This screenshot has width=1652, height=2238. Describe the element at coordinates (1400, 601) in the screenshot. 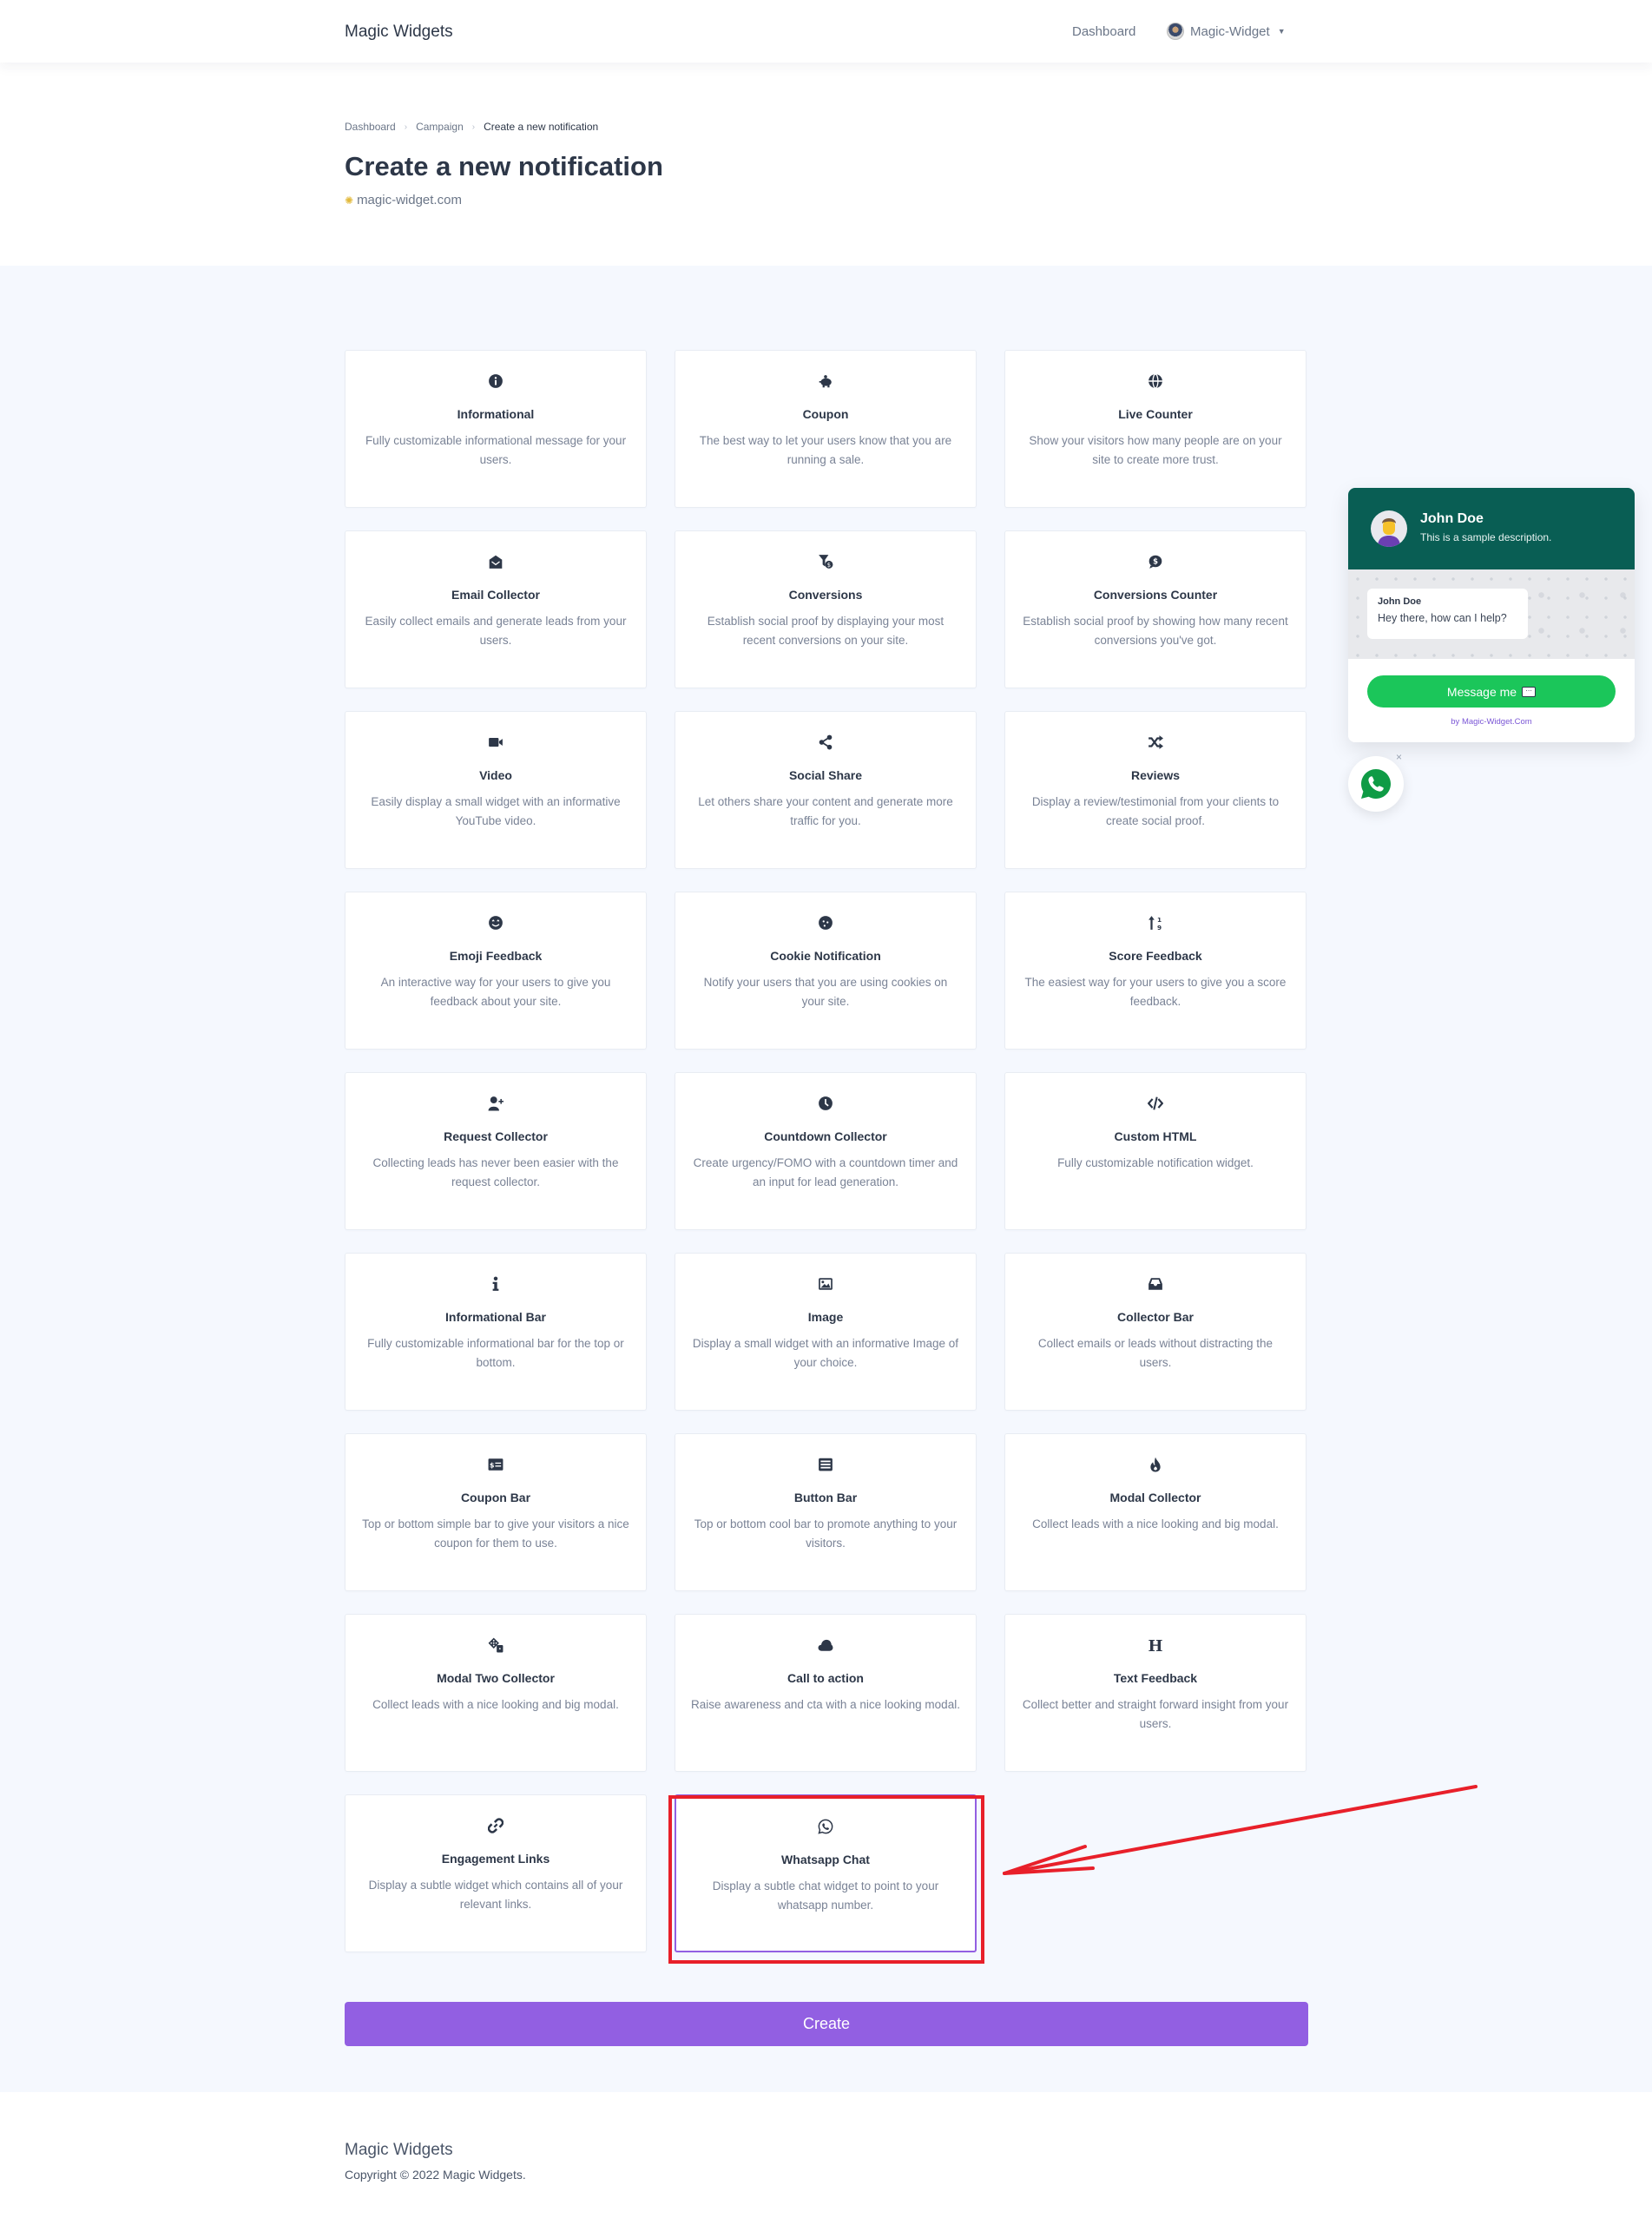

I see `chat-bubble-sender: John Doe` at that location.